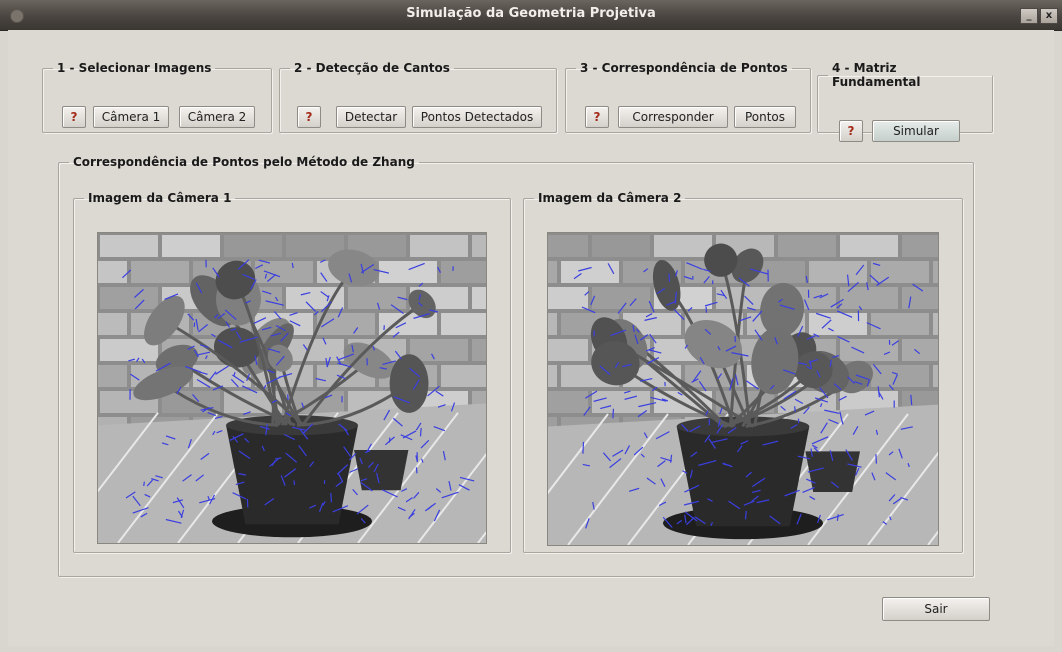 The width and height of the screenshot is (1062, 652). I want to click on step4-group: 4 - Matriz Fundamental ? Simular, so click(905, 101).